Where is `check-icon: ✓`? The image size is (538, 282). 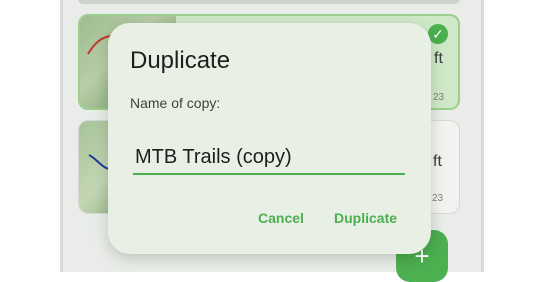 check-icon: ✓ is located at coordinates (438, 34).